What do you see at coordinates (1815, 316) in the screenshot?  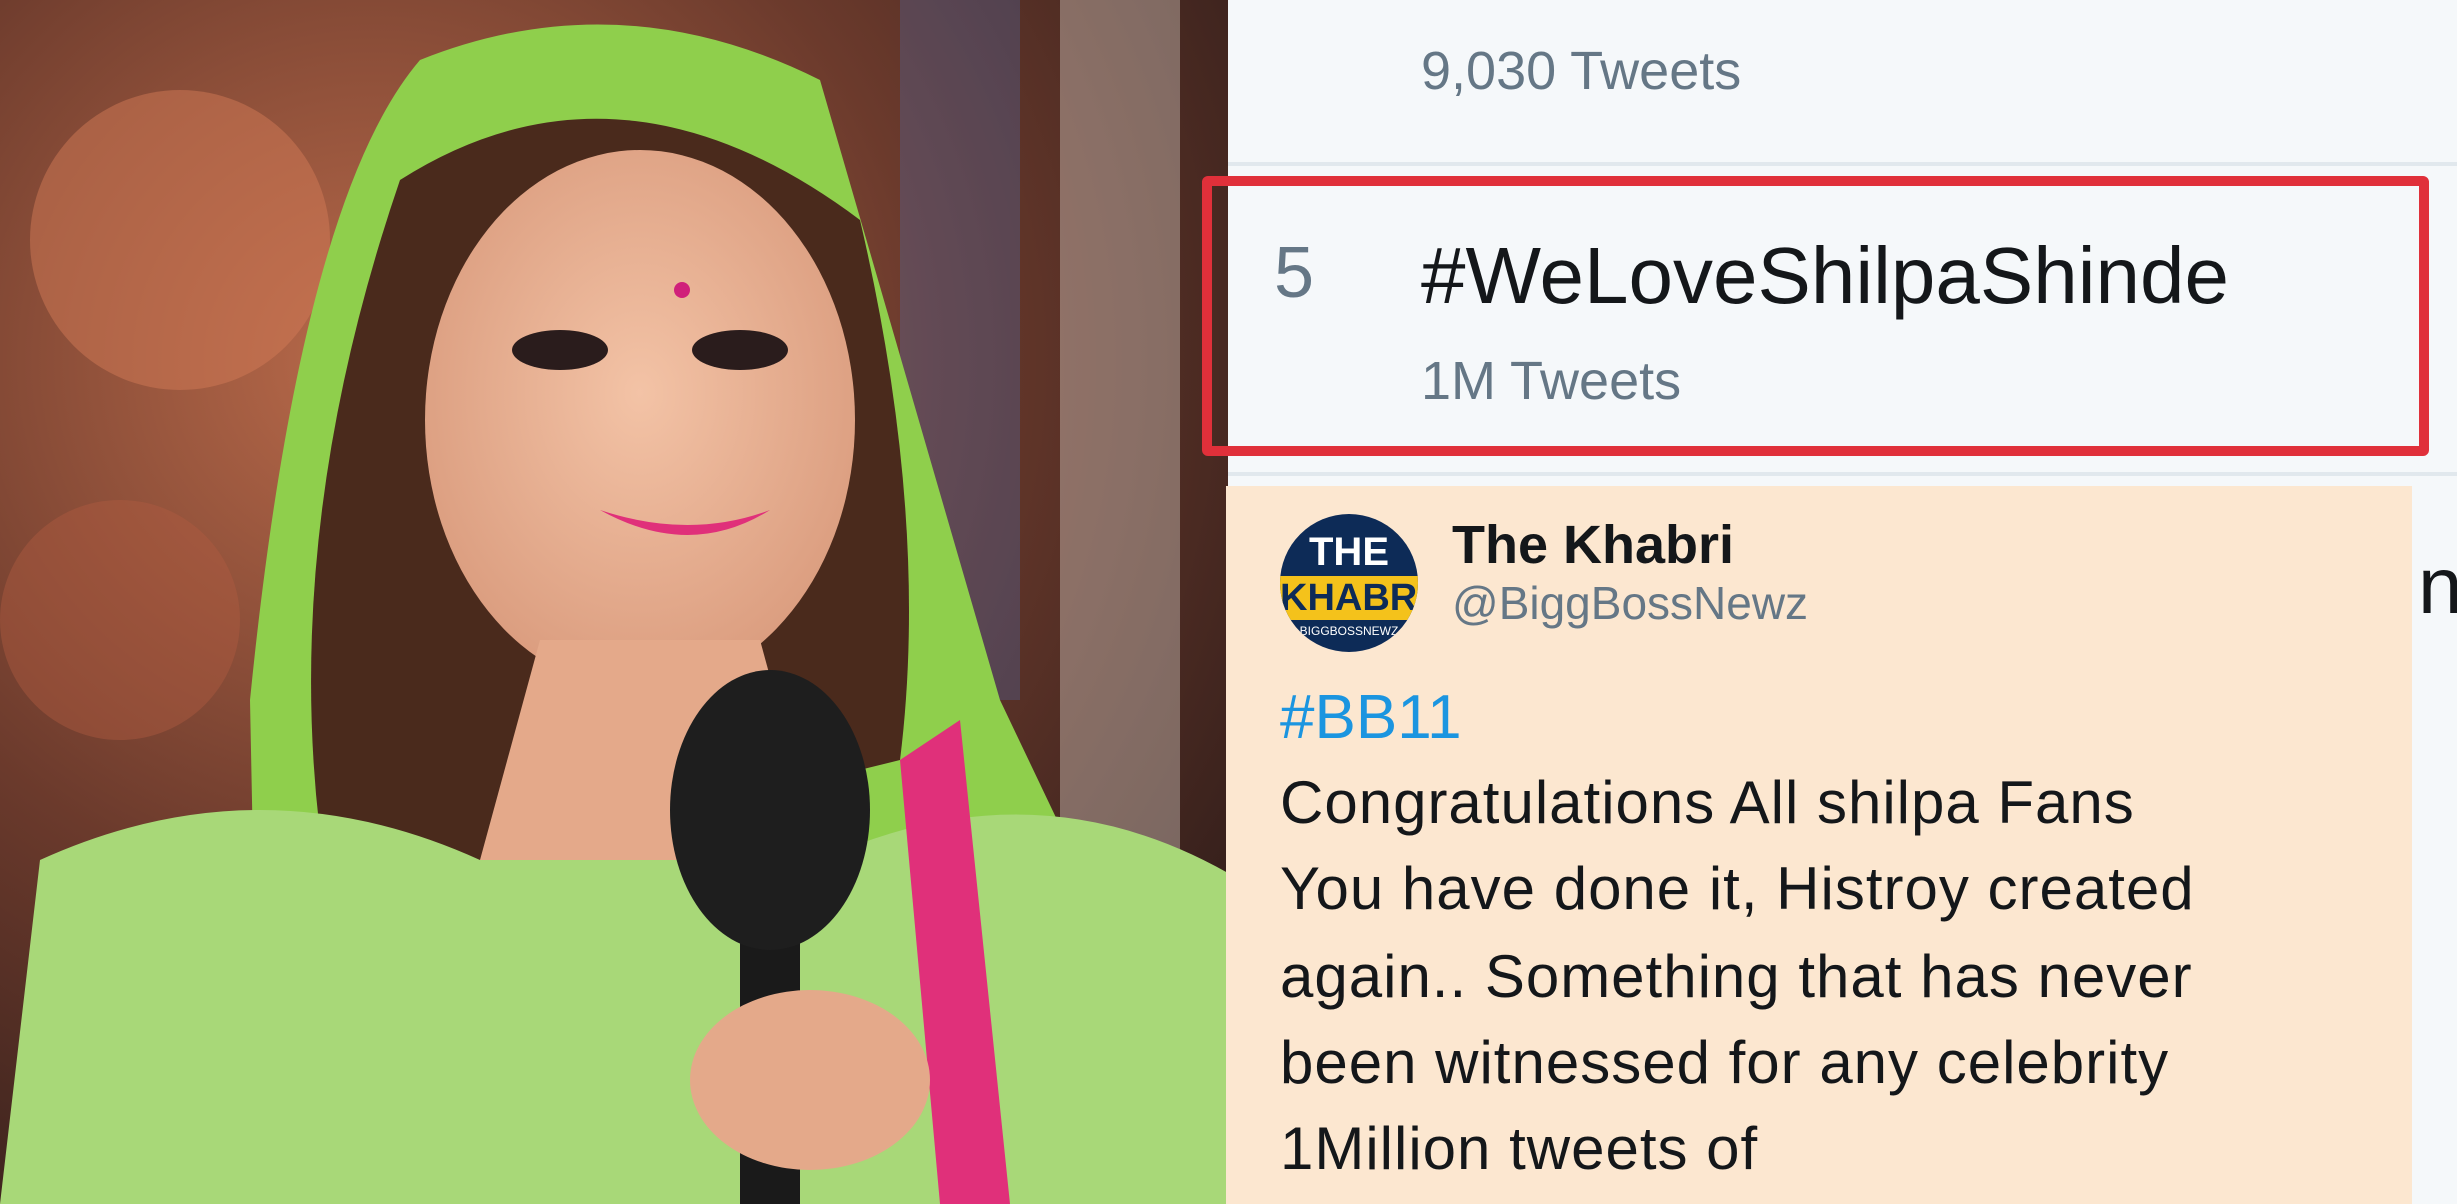 I see `highlight-box` at bounding box center [1815, 316].